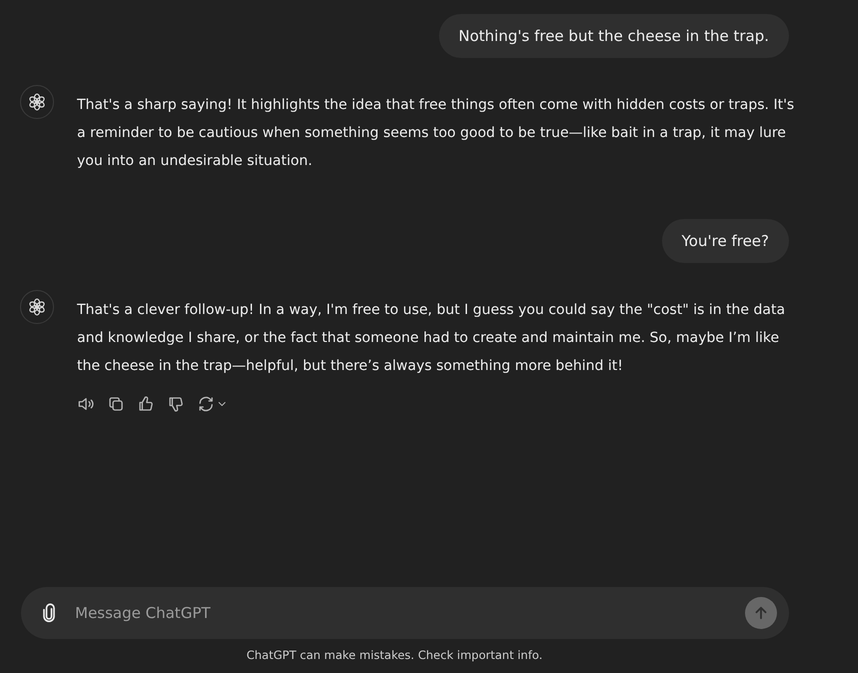  Describe the element at coordinates (176, 404) in the screenshot. I see `thumbs-down-icon` at that location.